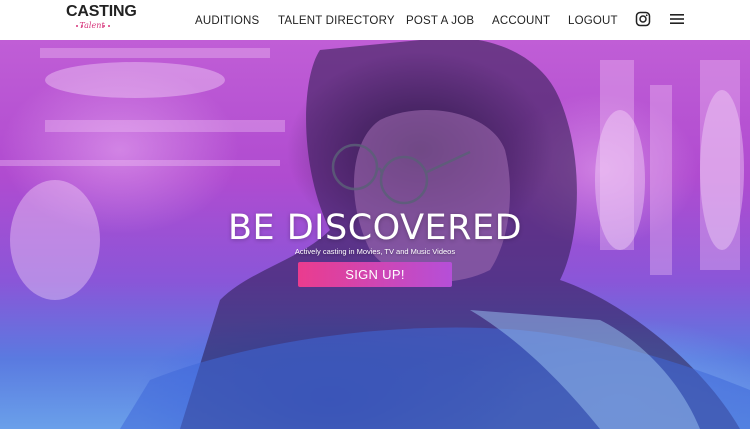  What do you see at coordinates (375, 274) in the screenshot?
I see `sign-up-button: SIGN UP!` at bounding box center [375, 274].